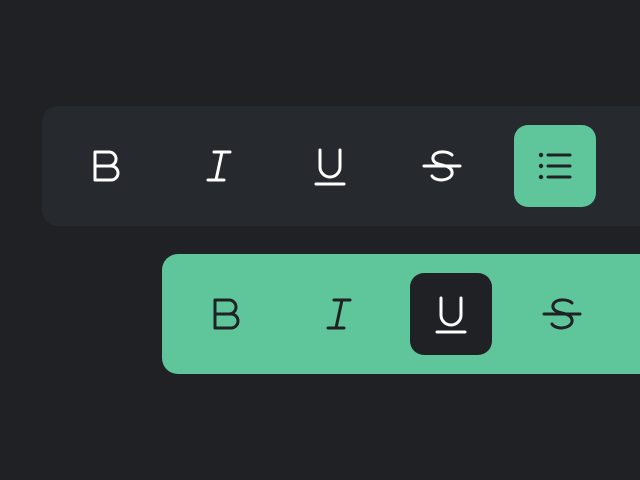 The height and width of the screenshot is (480, 640). I want to click on bullet-list-button, so click(555, 166).